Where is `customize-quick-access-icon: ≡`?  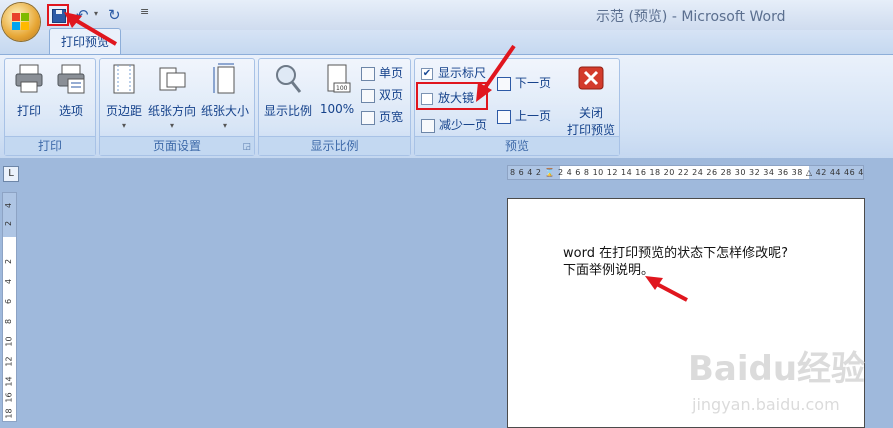
customize-quick-access-icon: ≡ is located at coordinates (144, 11).